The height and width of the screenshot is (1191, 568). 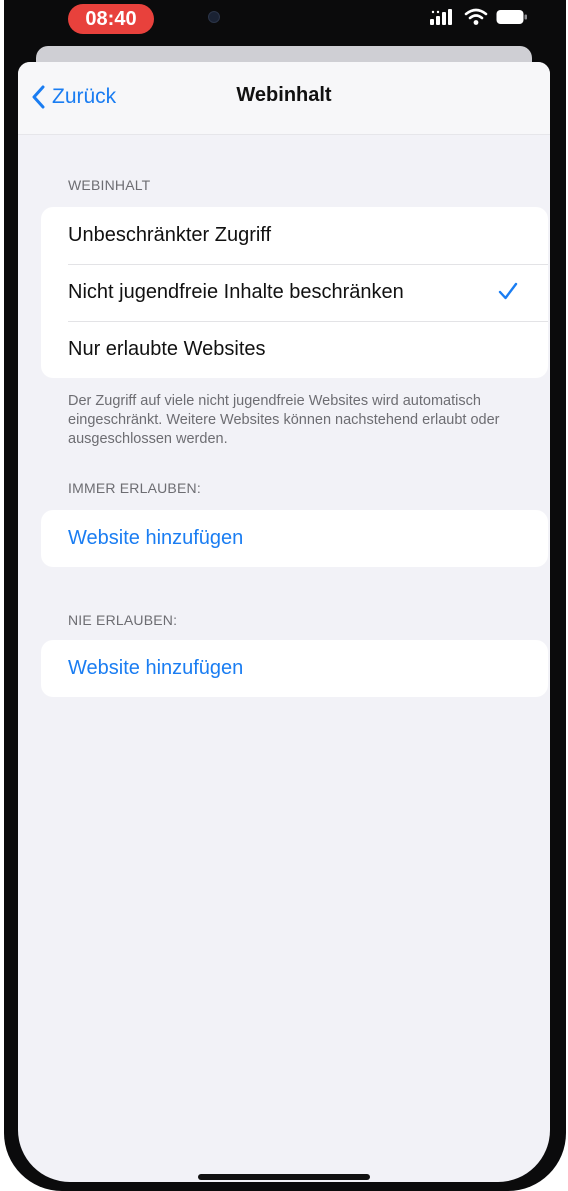 What do you see at coordinates (443, 19) in the screenshot?
I see `signal-icon` at bounding box center [443, 19].